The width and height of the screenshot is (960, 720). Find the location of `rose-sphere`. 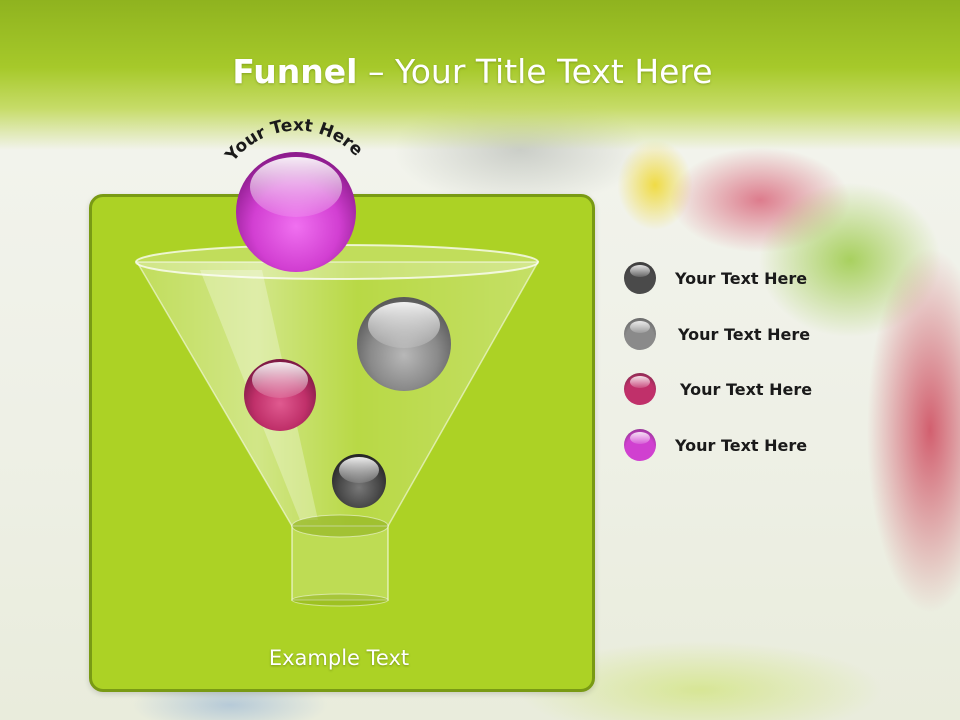

rose-sphere is located at coordinates (280, 395).